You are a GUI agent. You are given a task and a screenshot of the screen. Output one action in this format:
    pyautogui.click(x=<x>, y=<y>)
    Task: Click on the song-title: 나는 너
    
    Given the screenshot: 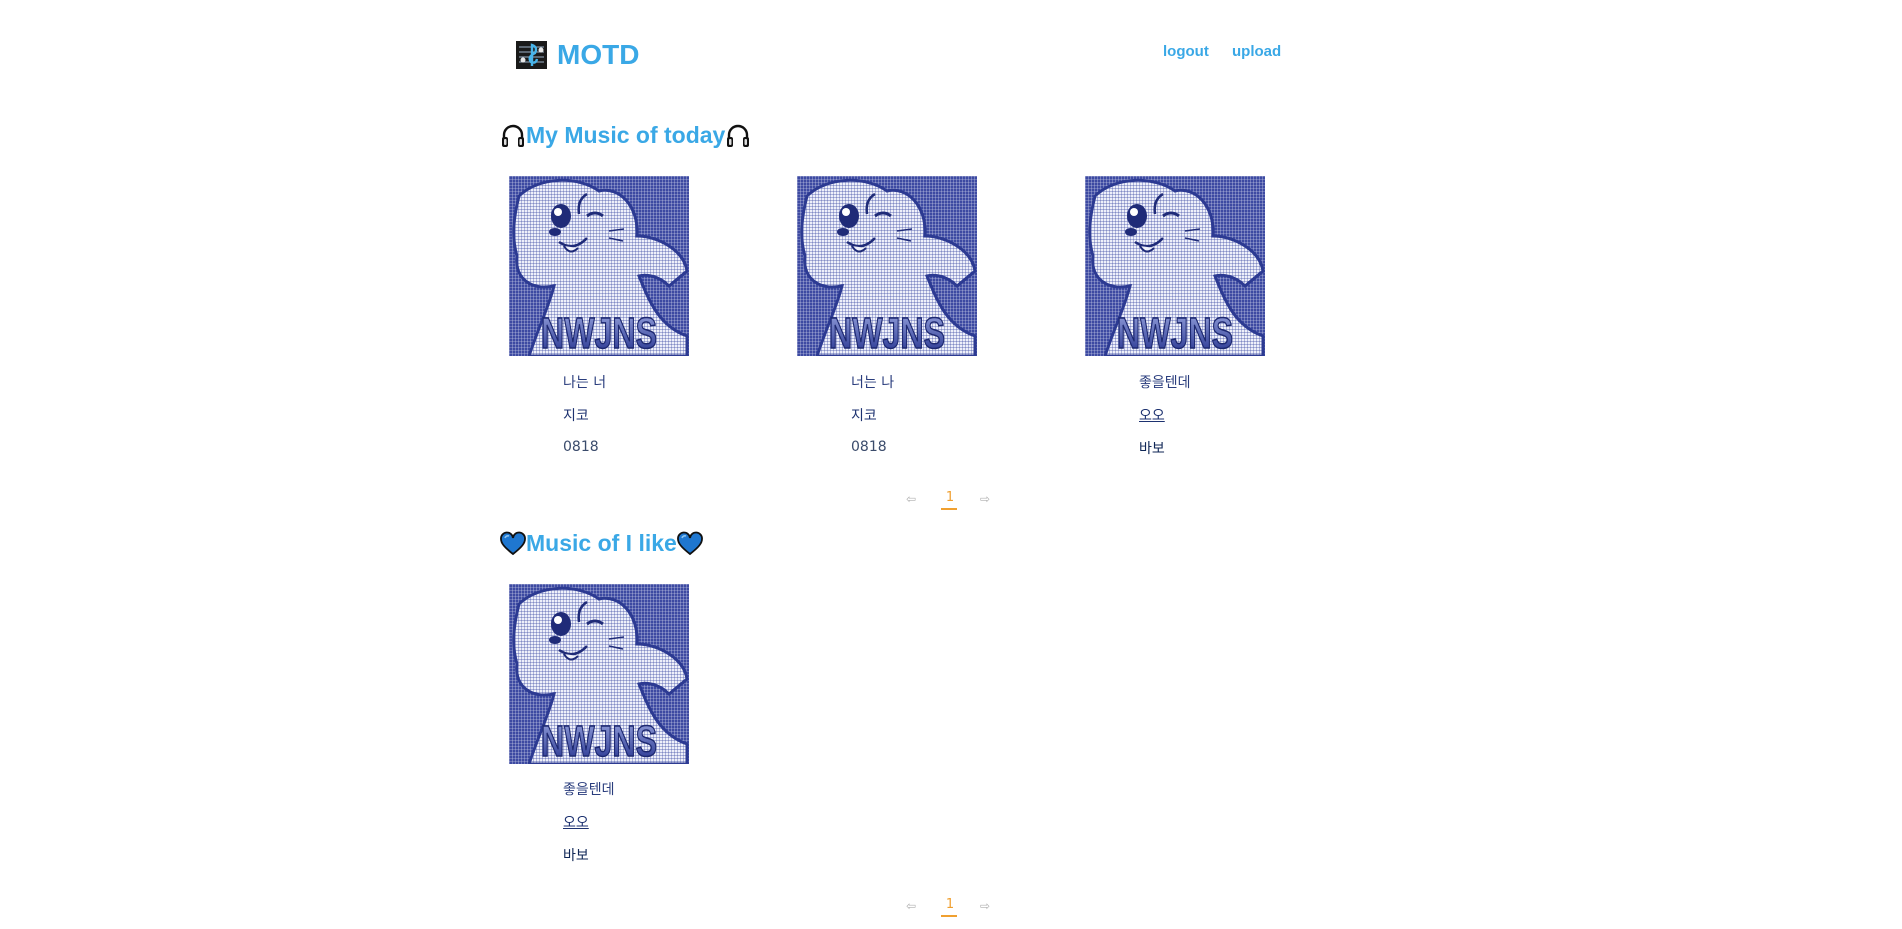 What is the action you would take?
    pyautogui.click(x=585, y=383)
    